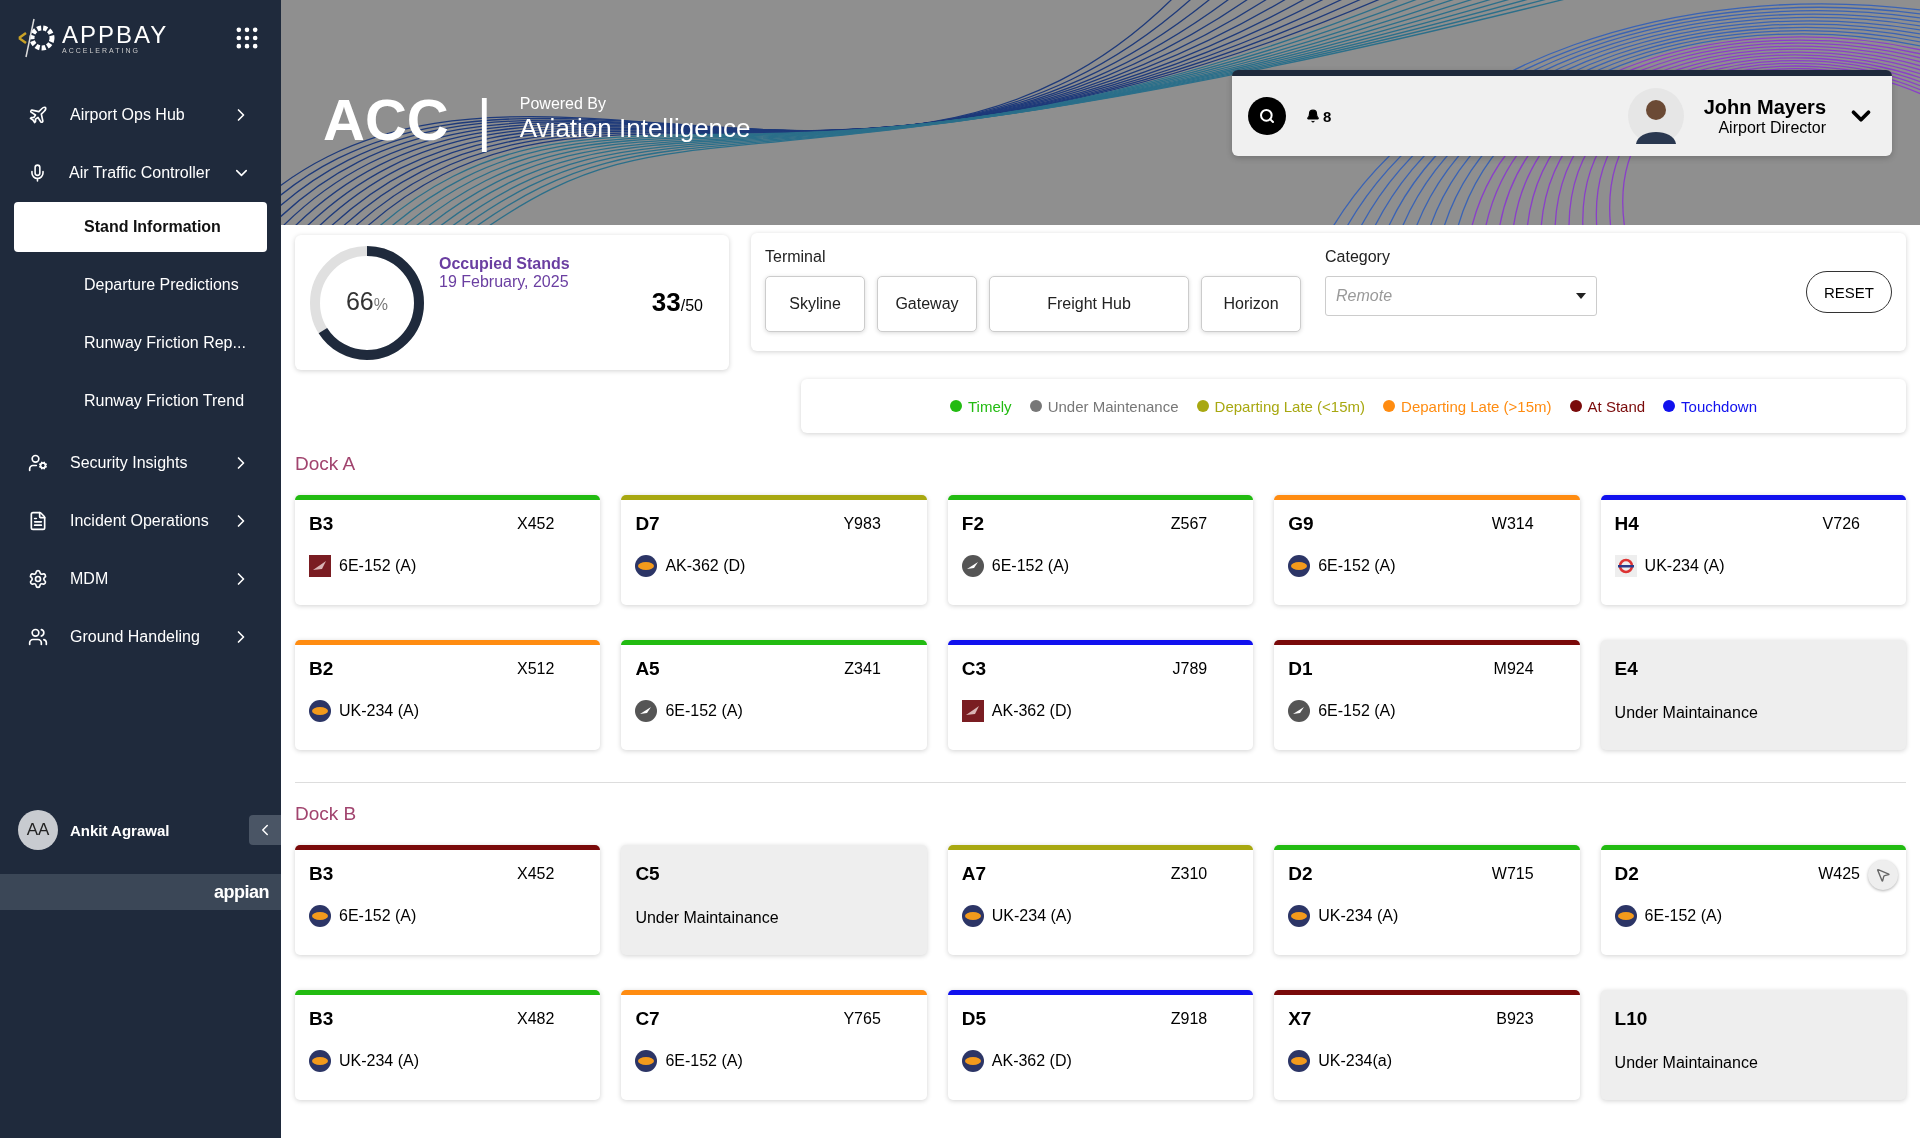  I want to click on stand-code: W314, so click(1512, 524).